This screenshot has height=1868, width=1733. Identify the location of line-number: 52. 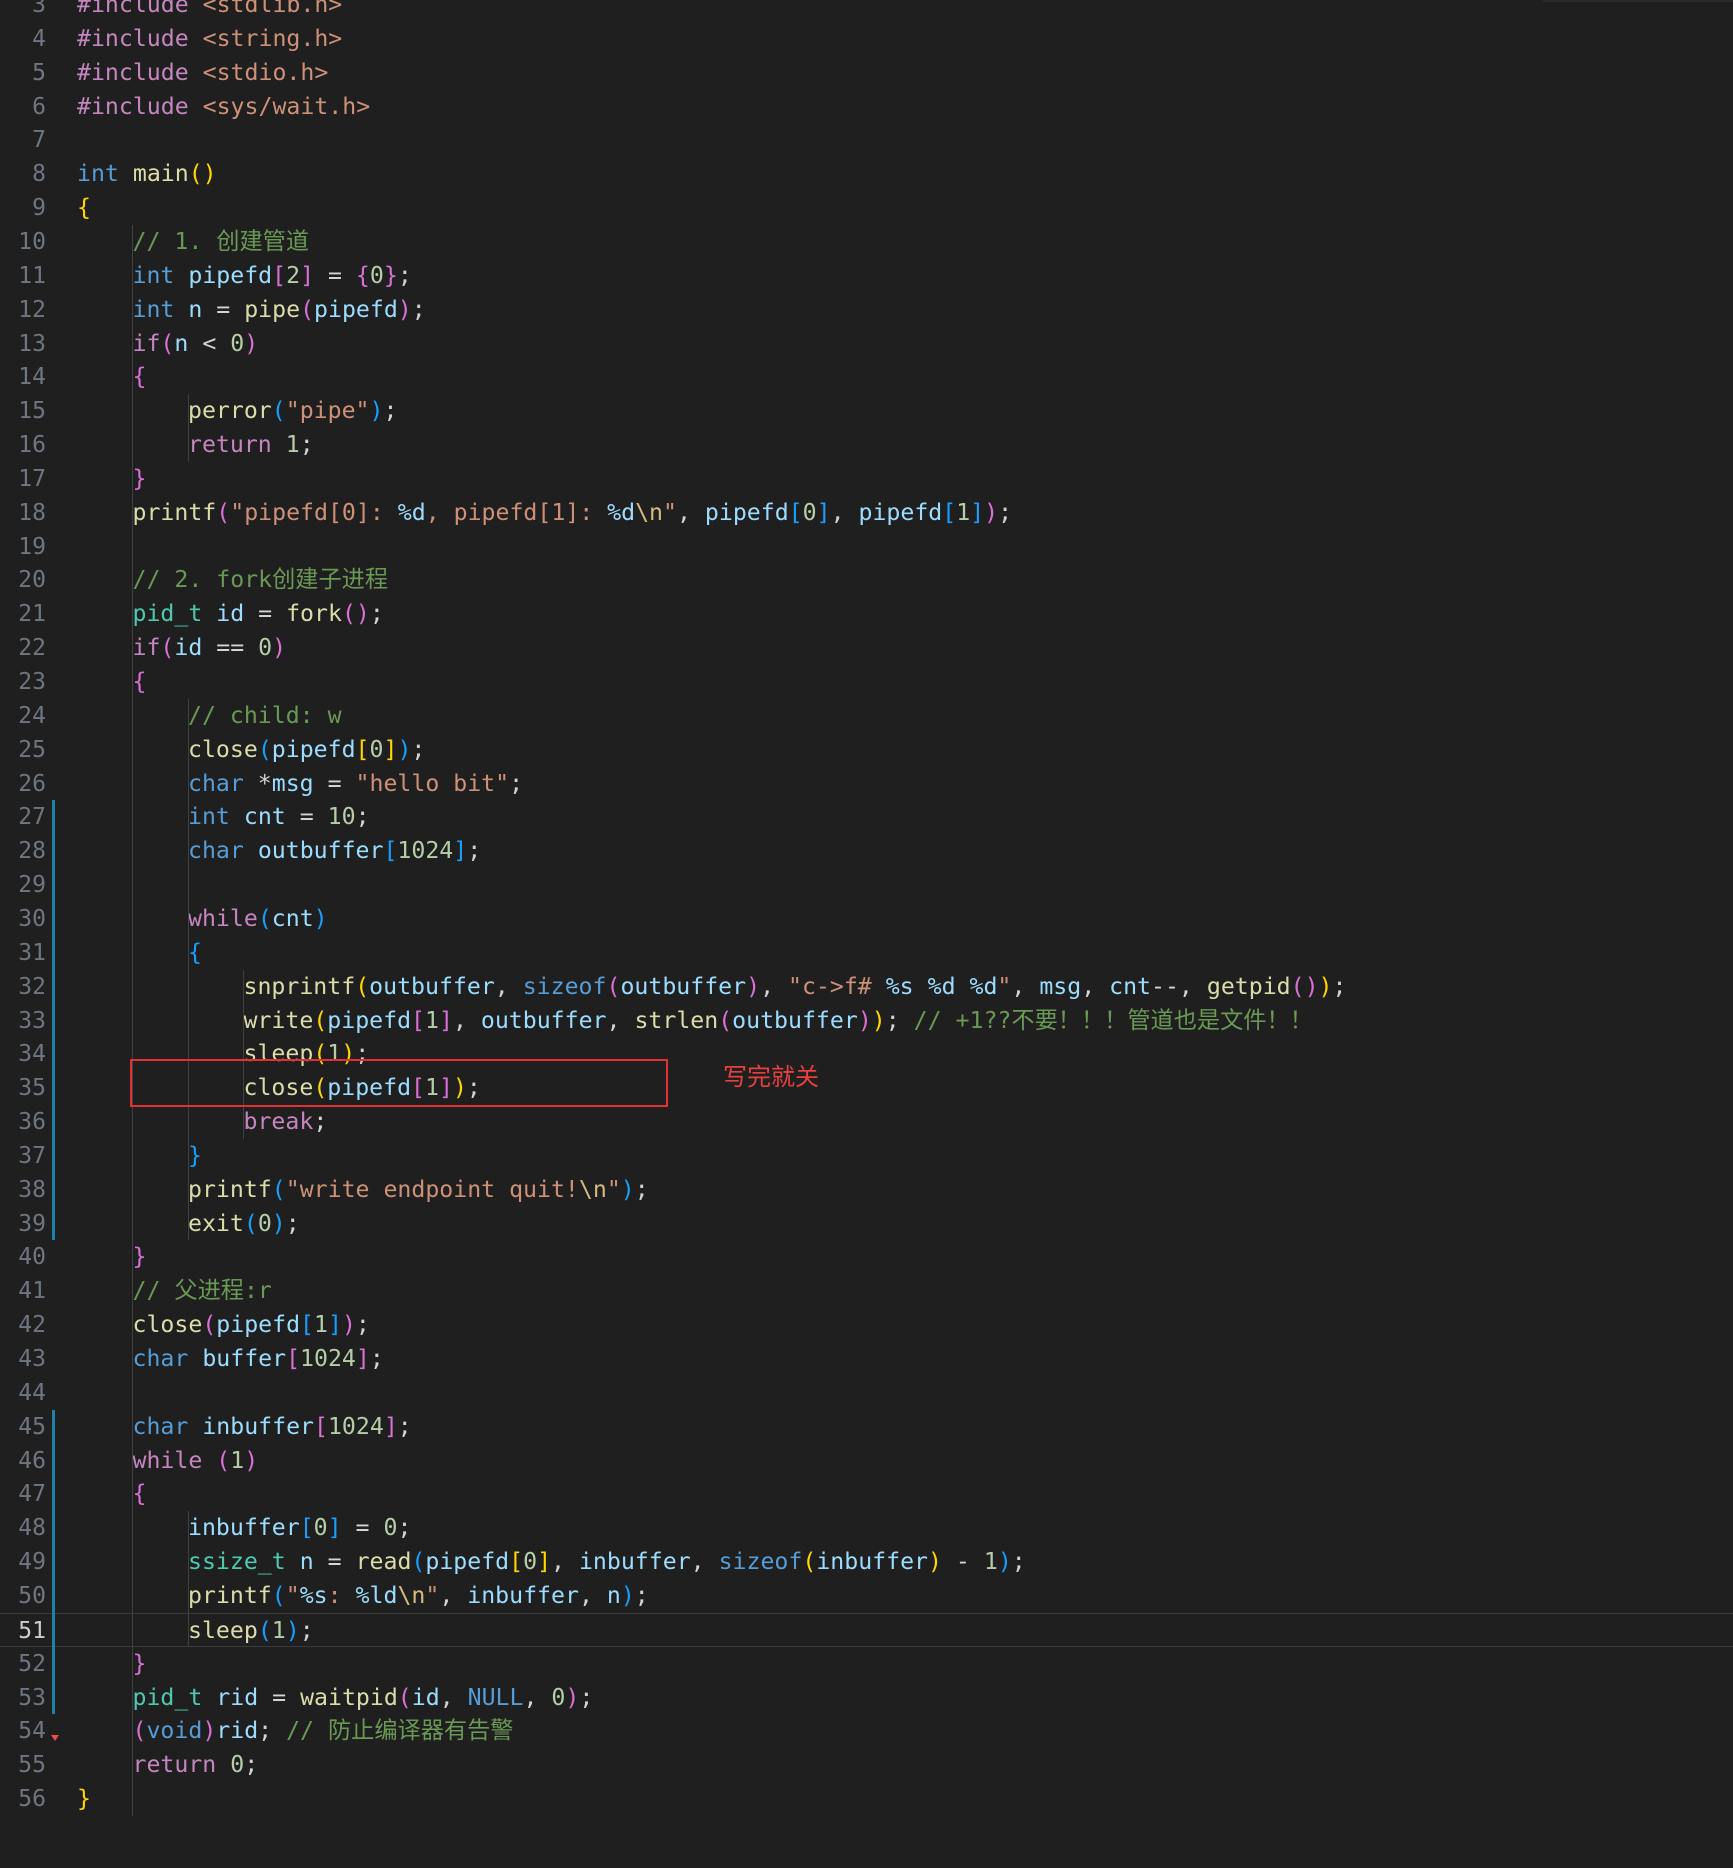
(23, 1664).